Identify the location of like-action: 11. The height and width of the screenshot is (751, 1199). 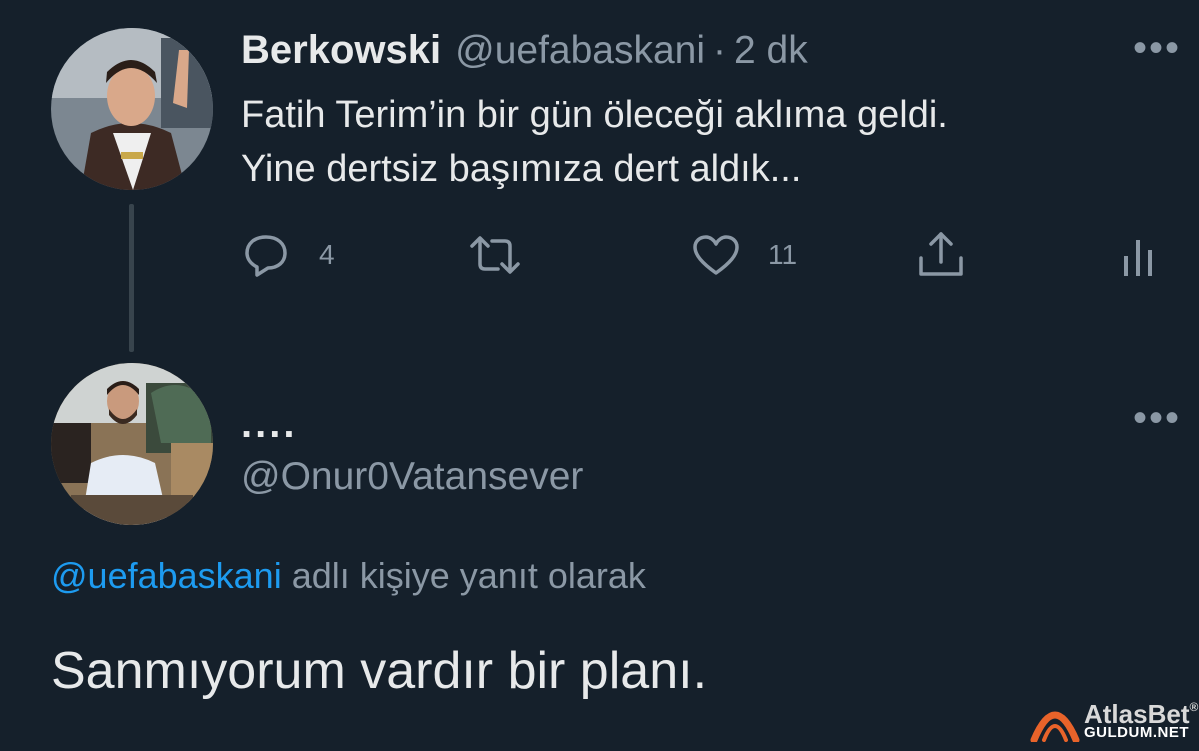
(744, 255).